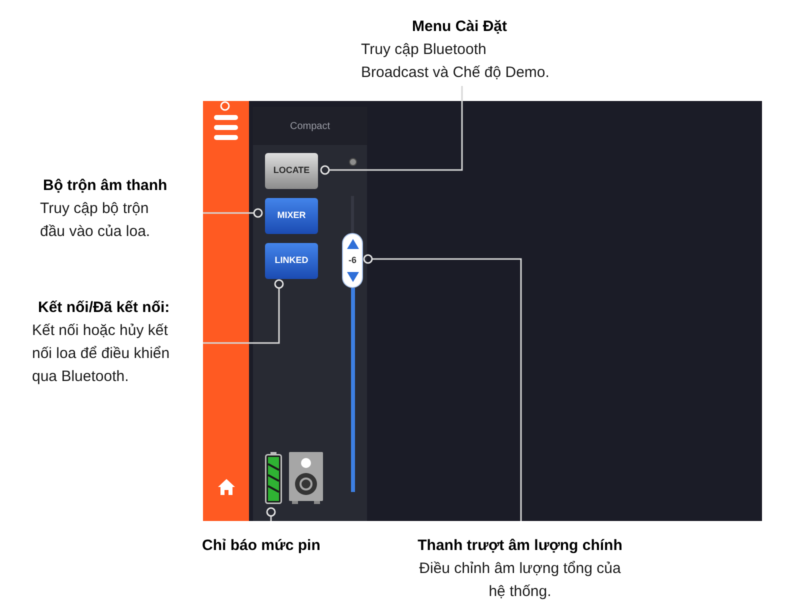  I want to click on volume-slider: -6, so click(352, 344).